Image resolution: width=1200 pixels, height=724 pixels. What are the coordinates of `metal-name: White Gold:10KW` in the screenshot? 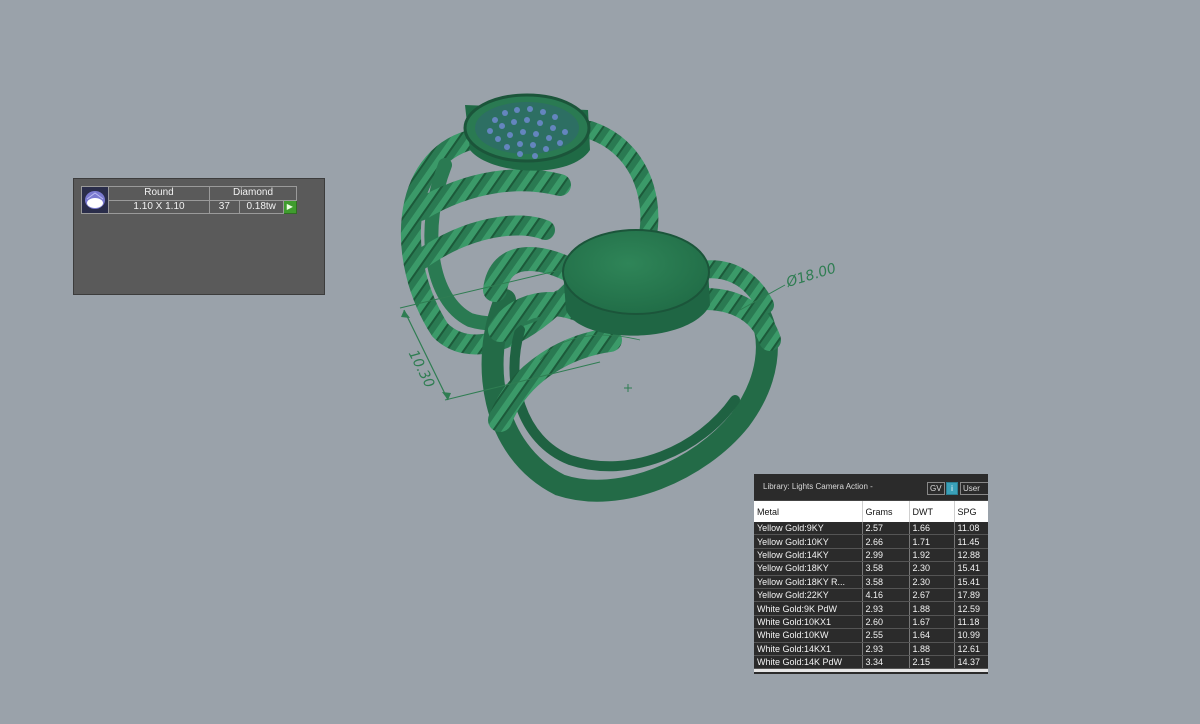 It's located at (808, 635).